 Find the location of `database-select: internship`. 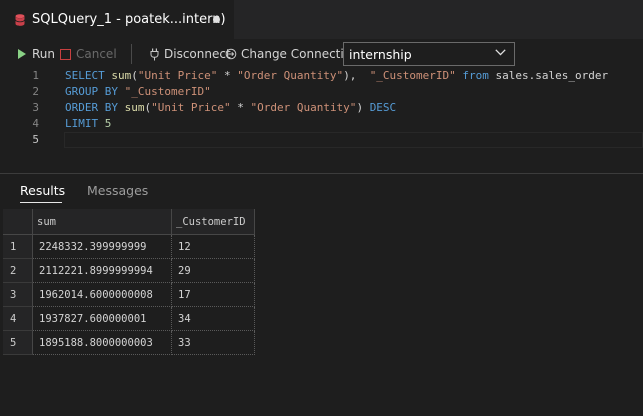

database-select: internship is located at coordinates (429, 54).